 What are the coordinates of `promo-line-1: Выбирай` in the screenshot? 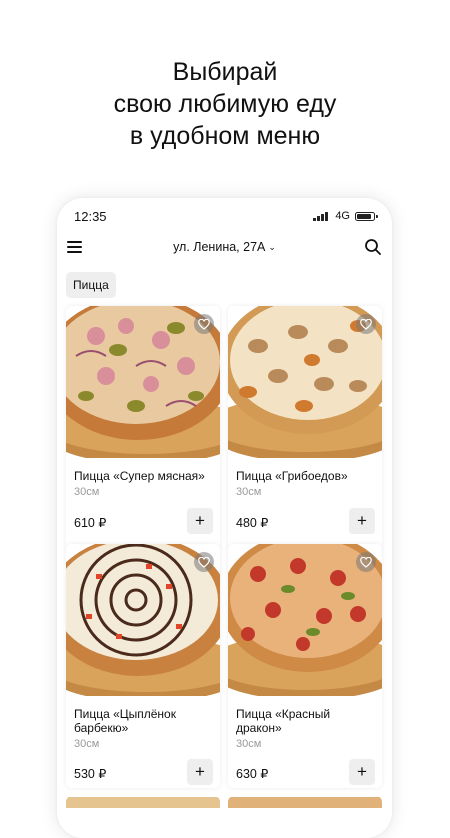 It's located at (225, 72).